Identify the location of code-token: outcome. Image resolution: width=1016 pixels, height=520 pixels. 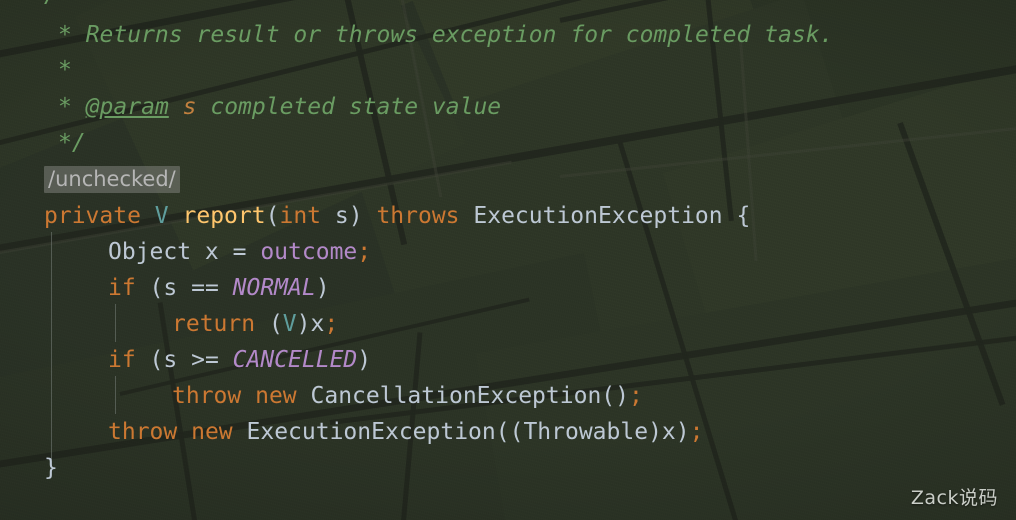
(309, 252).